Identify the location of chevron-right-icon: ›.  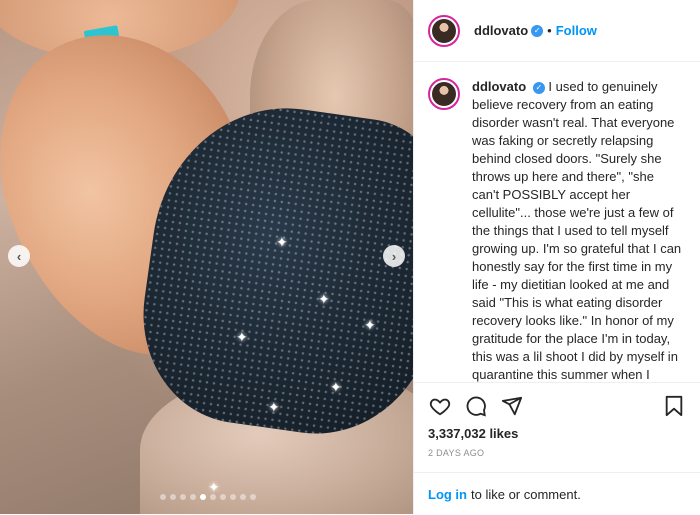
(394, 256).